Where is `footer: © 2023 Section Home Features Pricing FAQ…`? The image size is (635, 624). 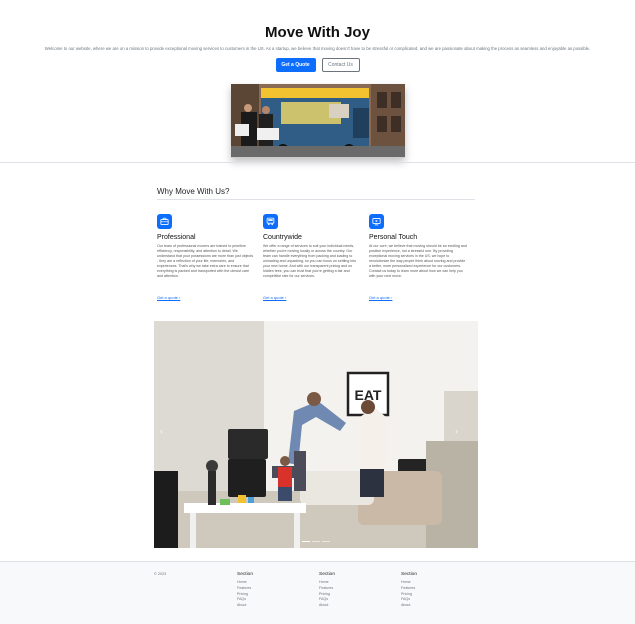 footer: © 2023 Section Home Features Pricing FAQ… is located at coordinates (317, 592).